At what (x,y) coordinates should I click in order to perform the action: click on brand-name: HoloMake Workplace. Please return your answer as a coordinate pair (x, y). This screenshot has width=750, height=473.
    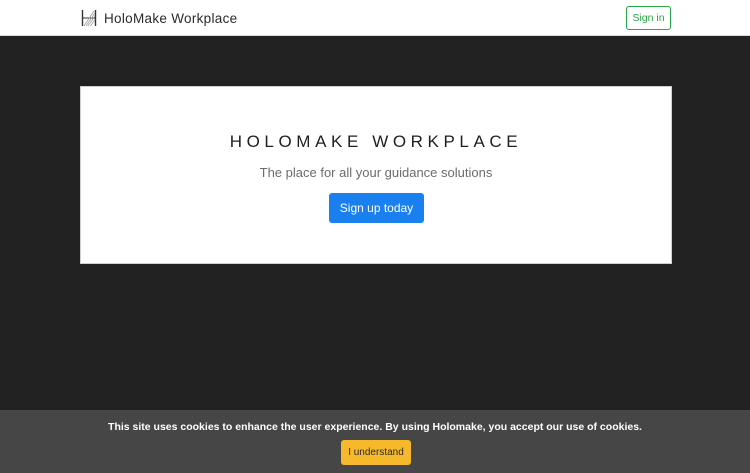
    Looking at the image, I should click on (171, 18).